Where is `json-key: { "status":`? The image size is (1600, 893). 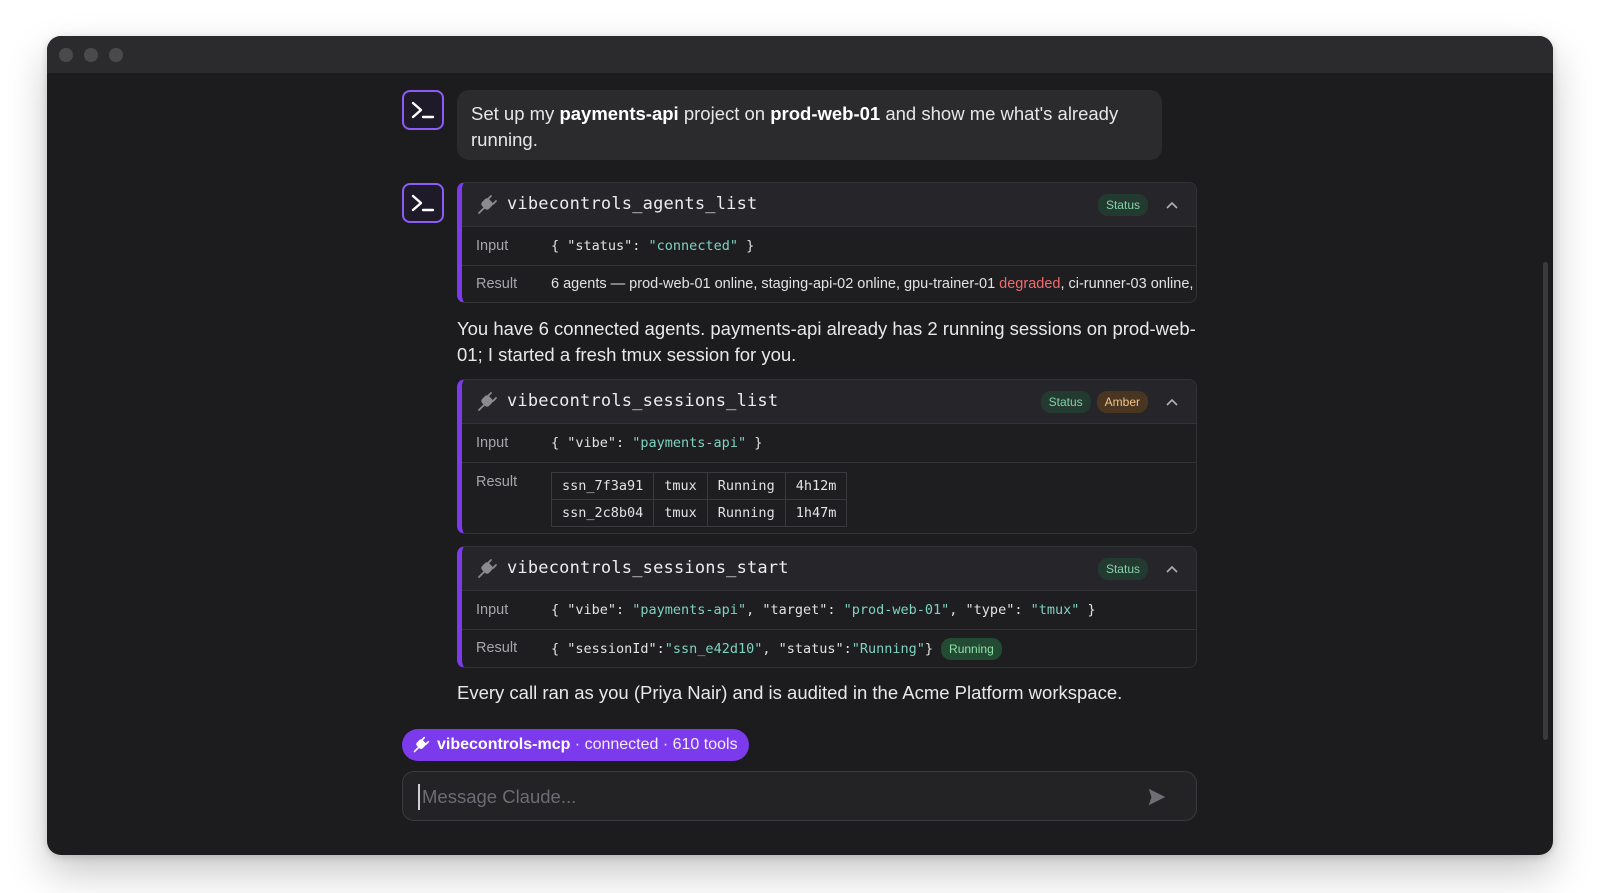
json-key: { "status": is located at coordinates (600, 246).